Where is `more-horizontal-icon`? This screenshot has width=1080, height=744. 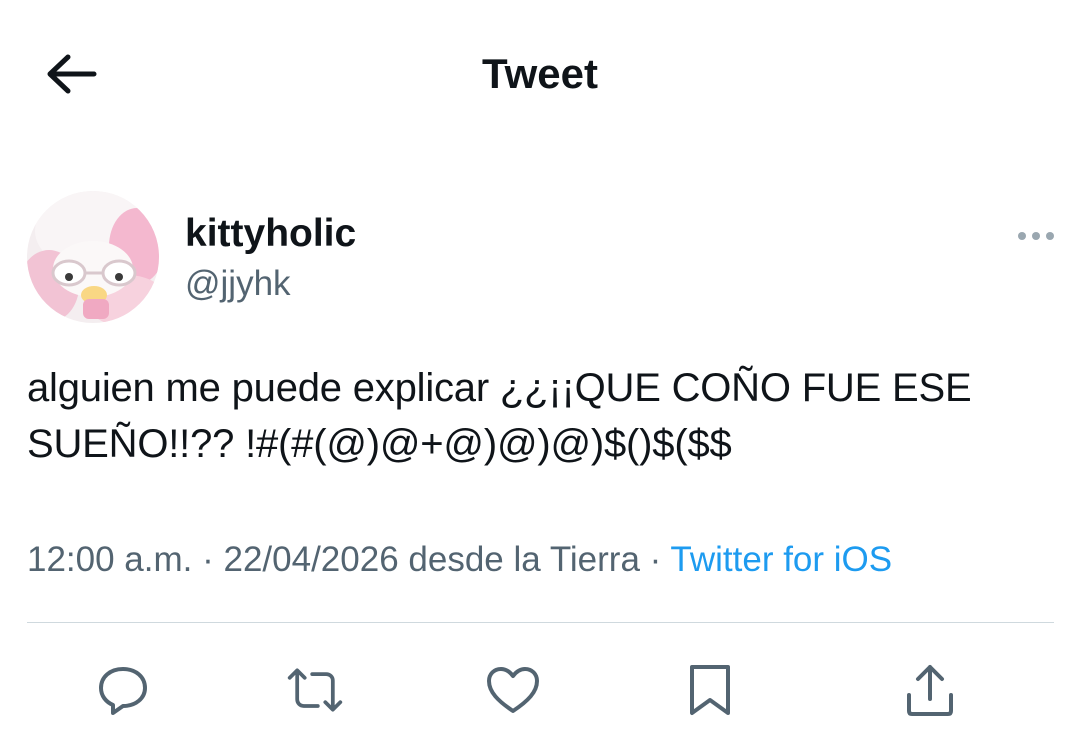
more-horizontal-icon is located at coordinates (1036, 236).